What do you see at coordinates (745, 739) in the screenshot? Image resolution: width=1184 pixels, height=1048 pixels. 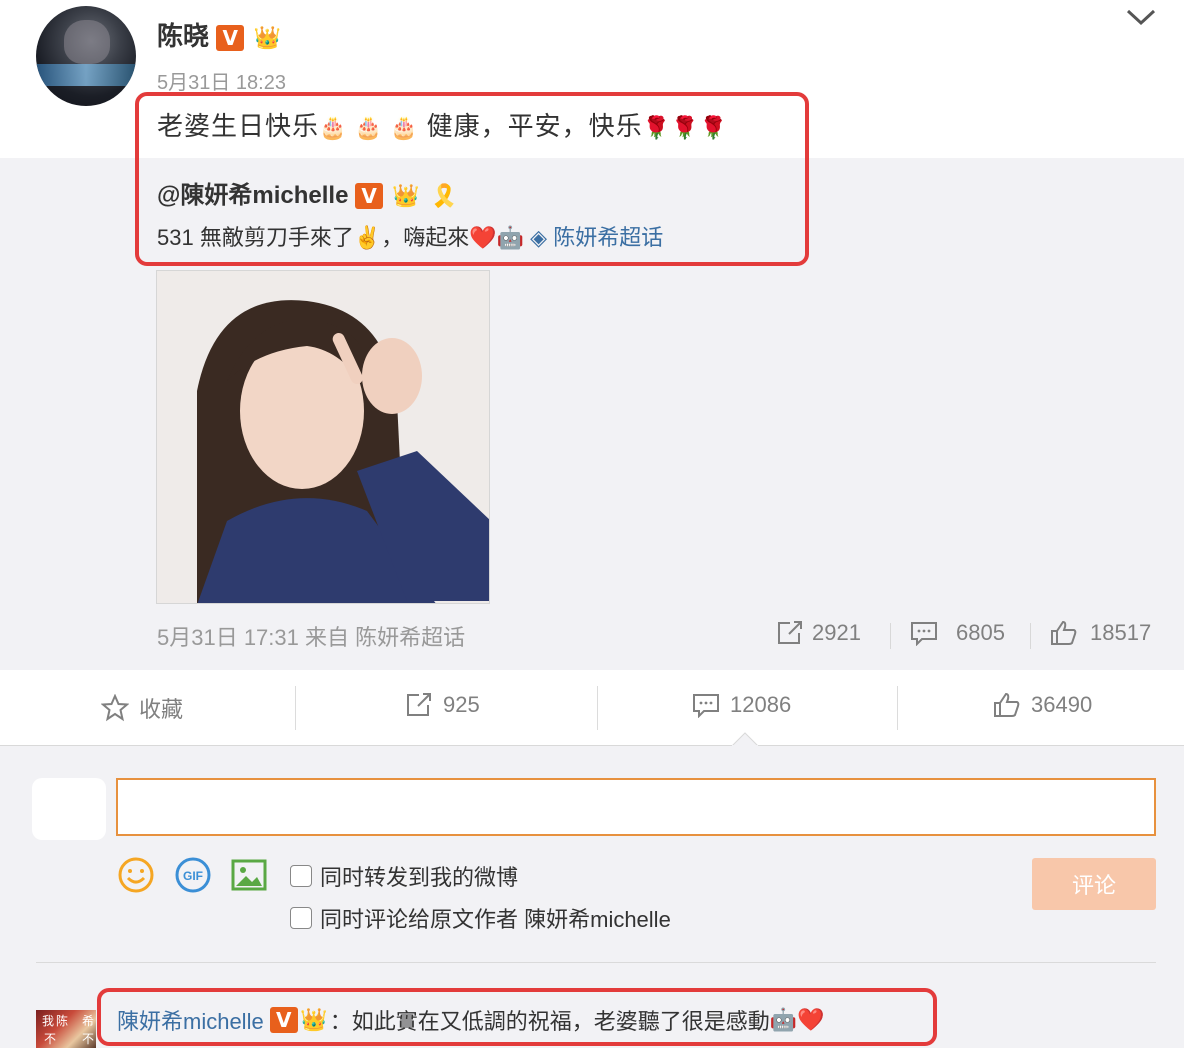 I see `active-tab-caret` at bounding box center [745, 739].